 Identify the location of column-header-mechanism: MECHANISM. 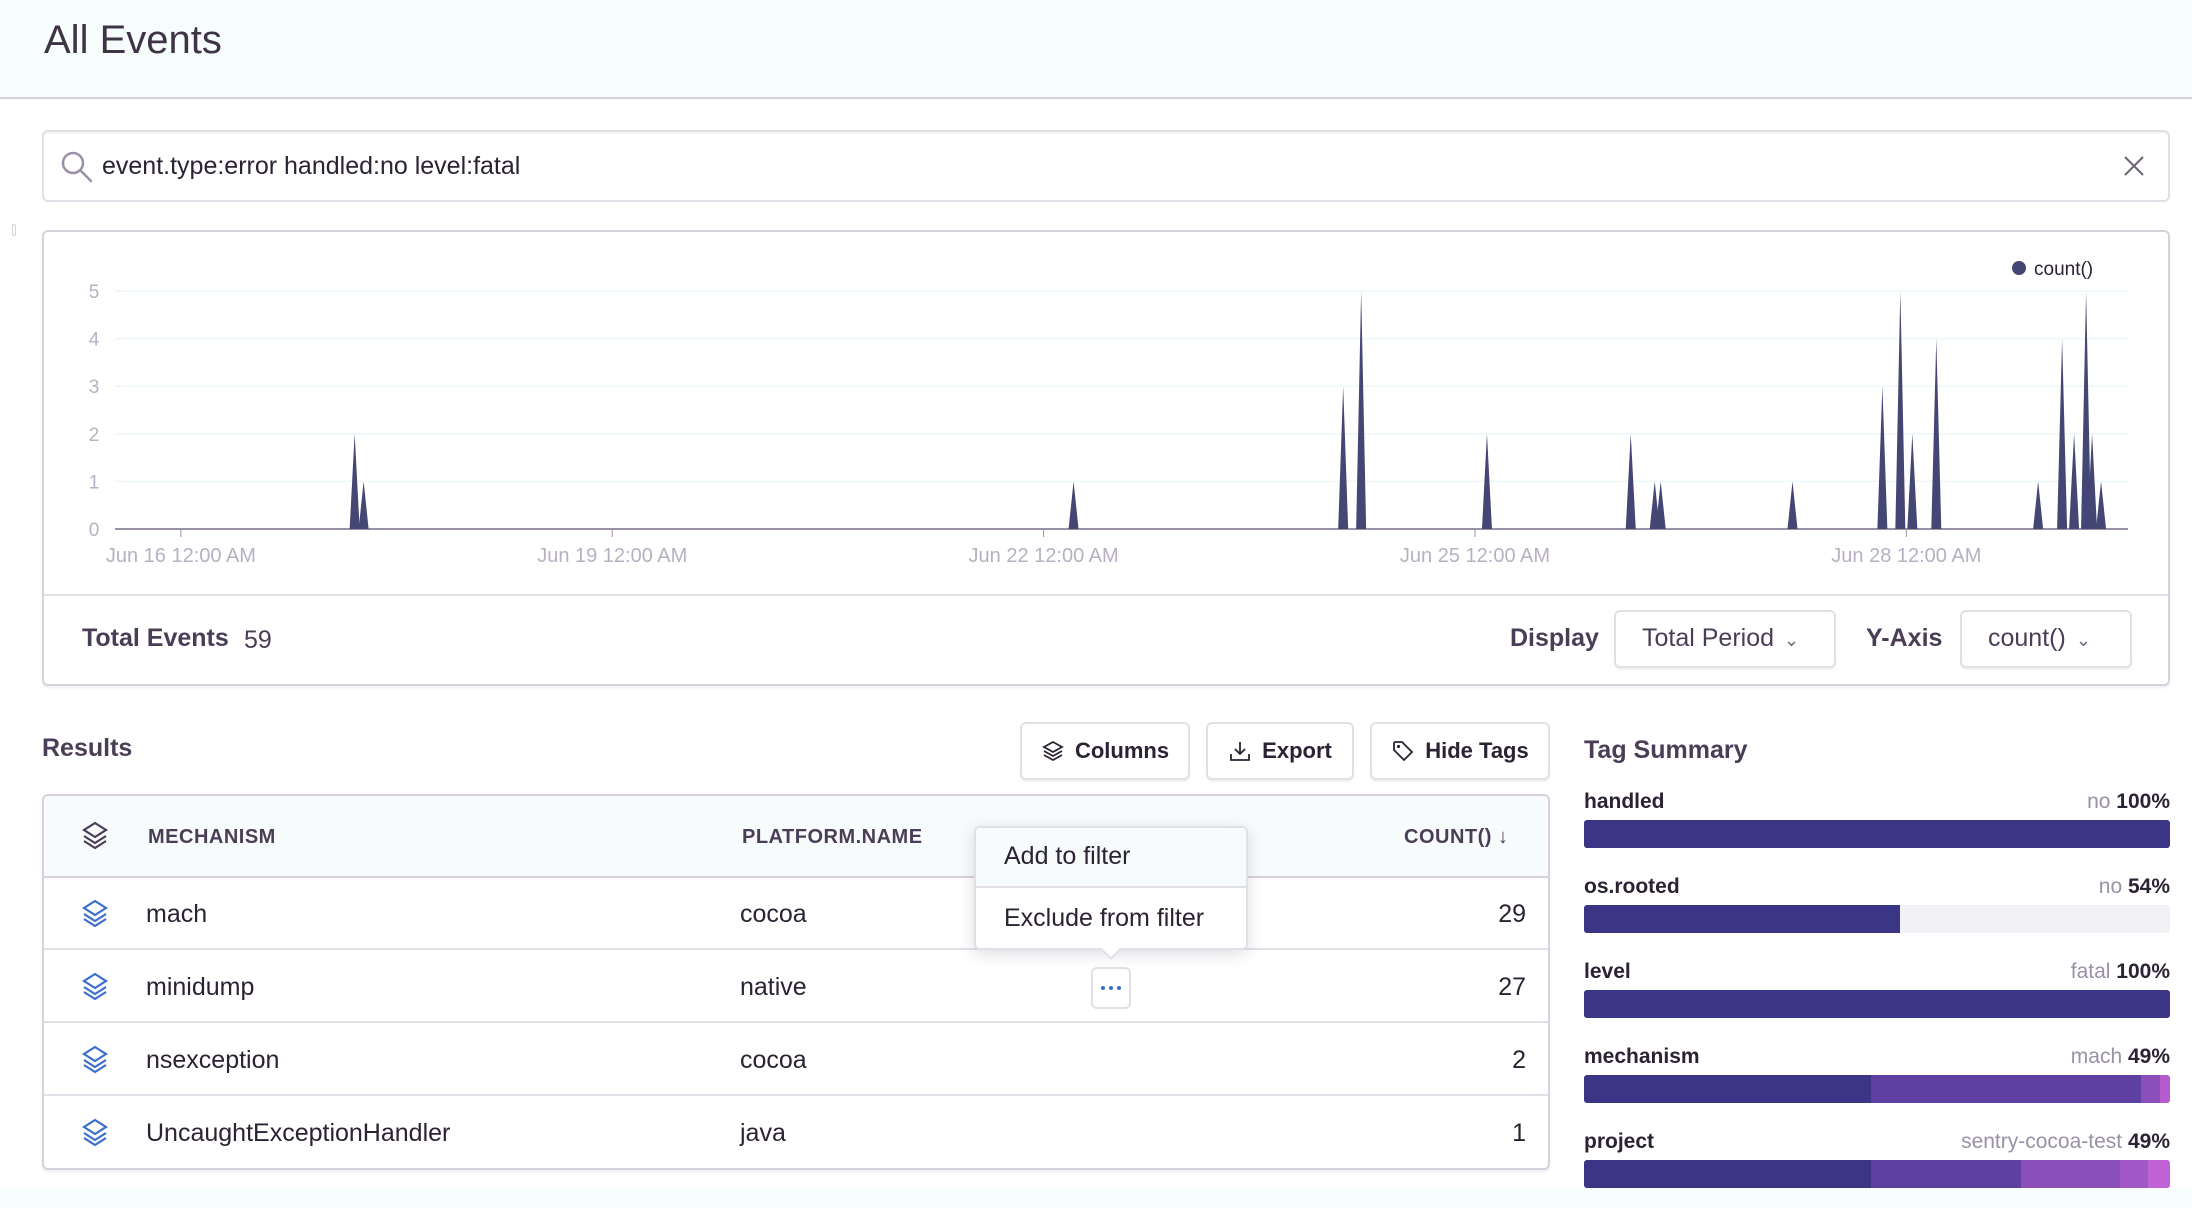
(212, 837).